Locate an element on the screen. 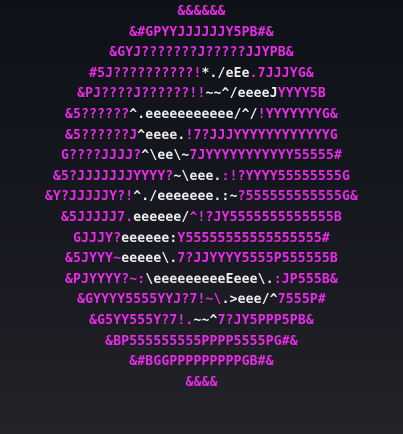 This screenshot has height=434, width=403. art-segment: ^!?JY5555555555555B is located at coordinates (265, 217).